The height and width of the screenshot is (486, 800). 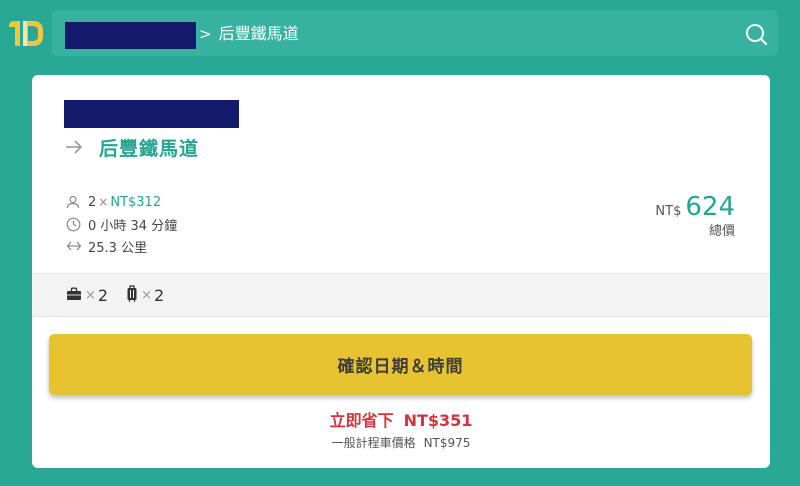 I want to click on suitcase-count: × 2, so click(x=145, y=295).